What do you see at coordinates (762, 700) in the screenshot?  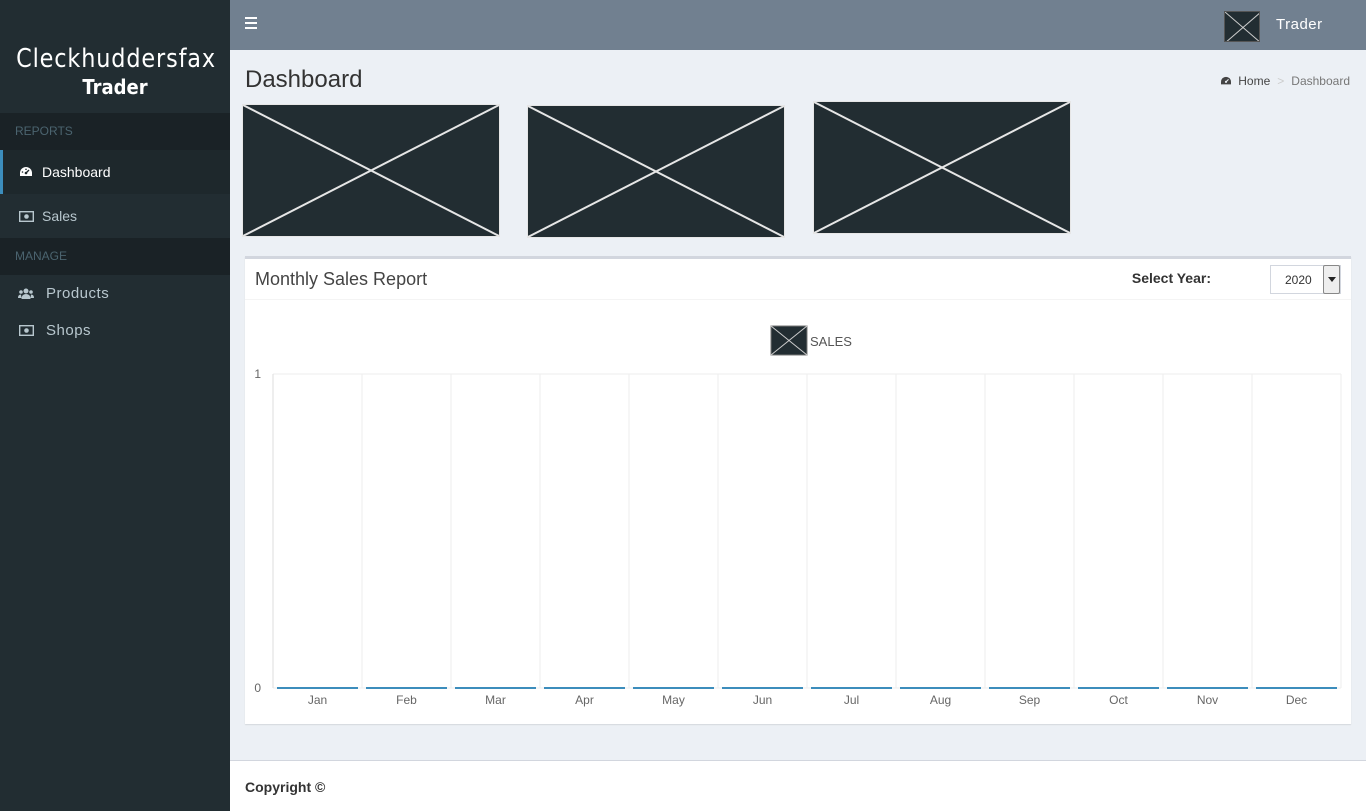 I see `x-tick-label: Jun` at bounding box center [762, 700].